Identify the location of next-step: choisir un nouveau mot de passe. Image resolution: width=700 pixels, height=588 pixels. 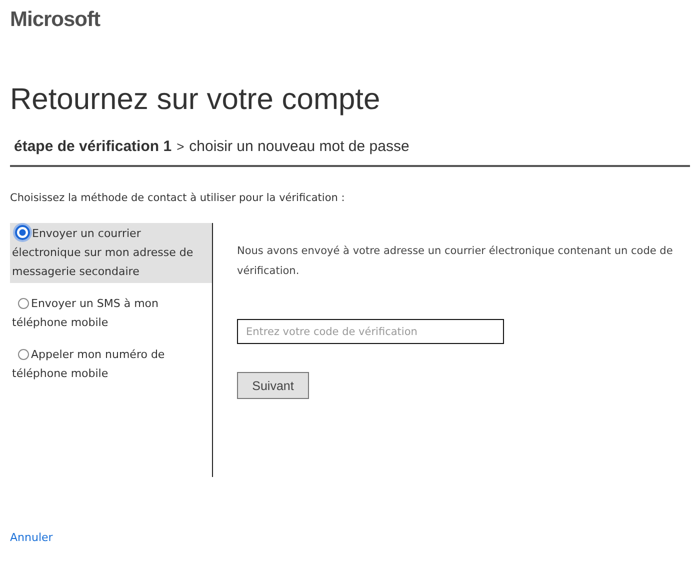
(299, 146).